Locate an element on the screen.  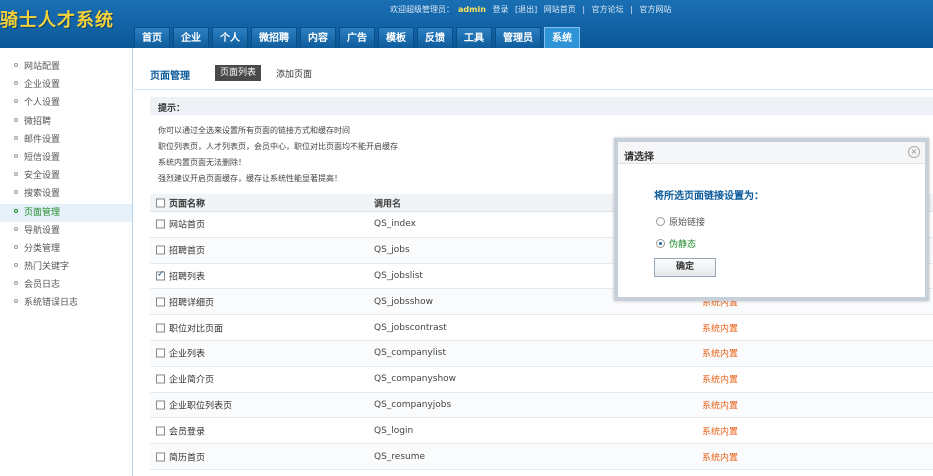
site-home-link: 网站首页 is located at coordinates (560, 9).